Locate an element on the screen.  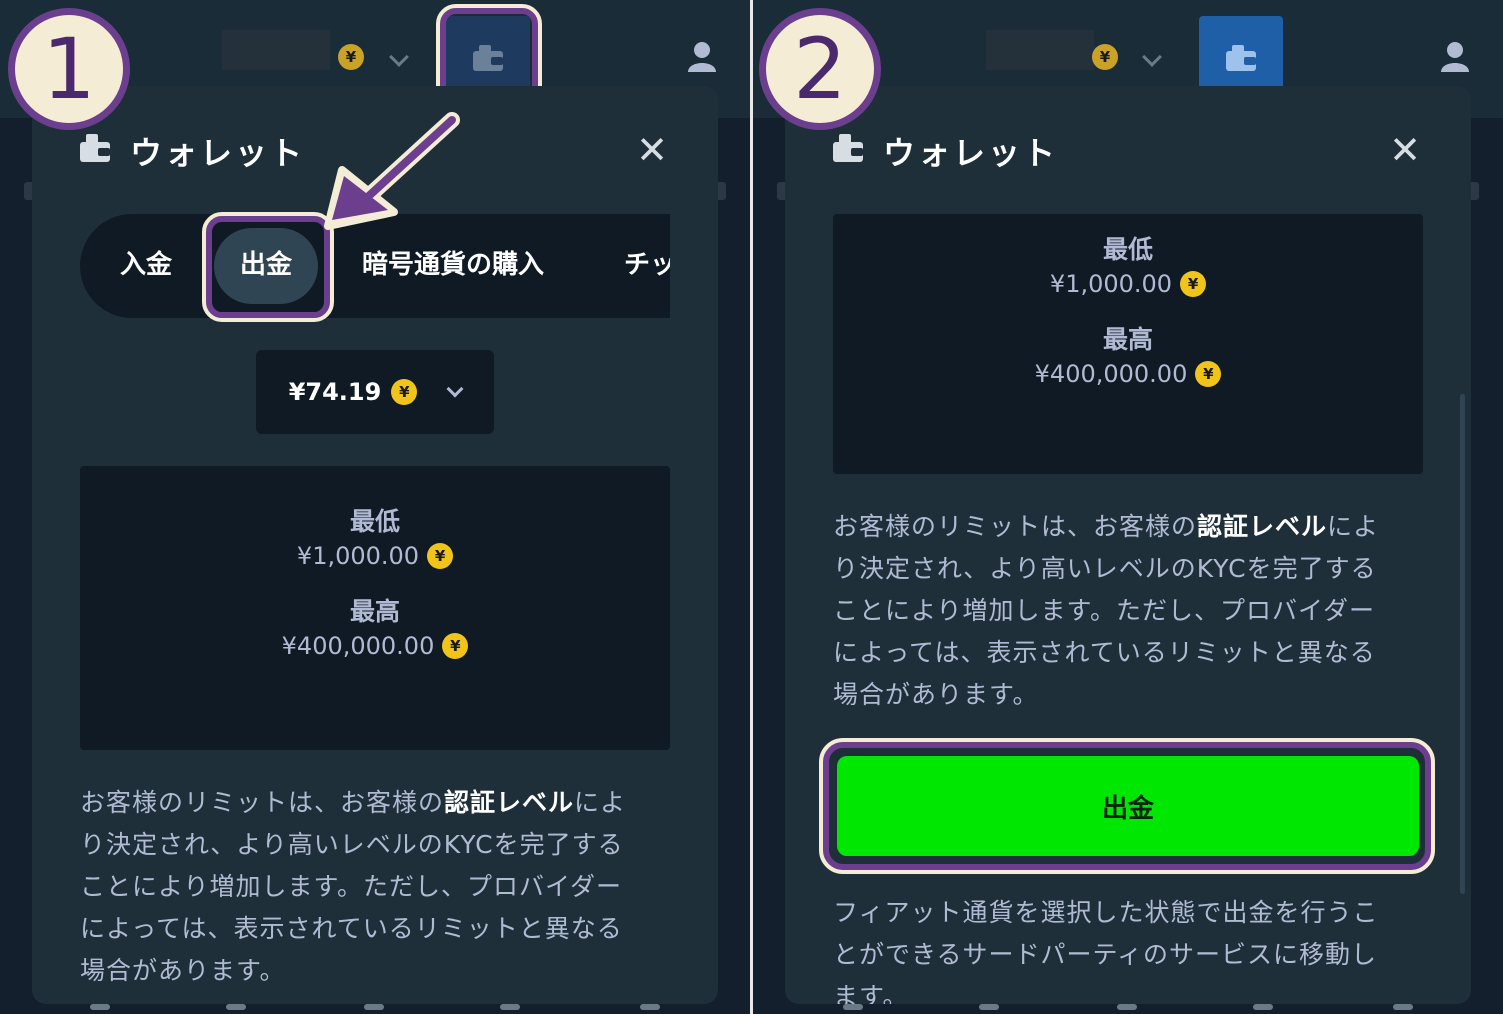
tab-buy-crypto: 暗号通貨の購入 is located at coordinates (453, 262).